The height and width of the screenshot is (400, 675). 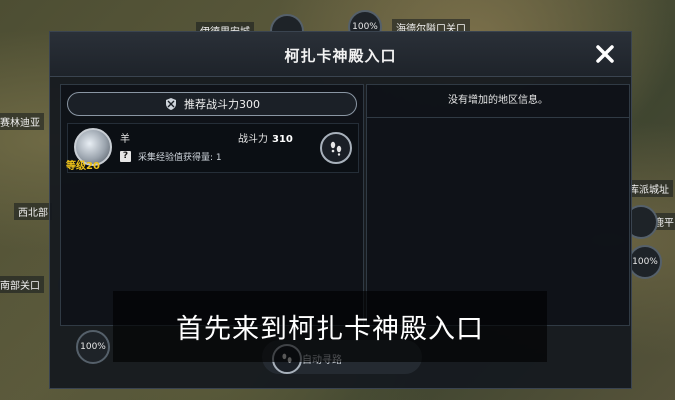 What do you see at coordinates (22, 121) in the screenshot?
I see `map-label-sellindia: 赛林迪亚` at bounding box center [22, 121].